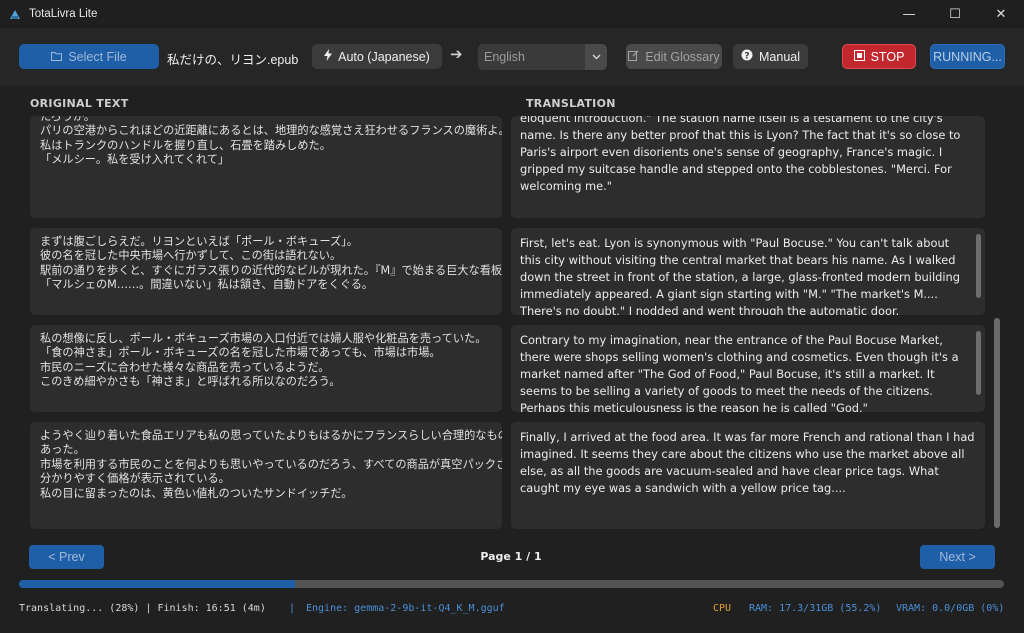  Describe the element at coordinates (199, 241) in the screenshot. I see `text-line: まずは腹ごしらえだ。リヨンといえば「ポール・ボキューズ」。` at that location.